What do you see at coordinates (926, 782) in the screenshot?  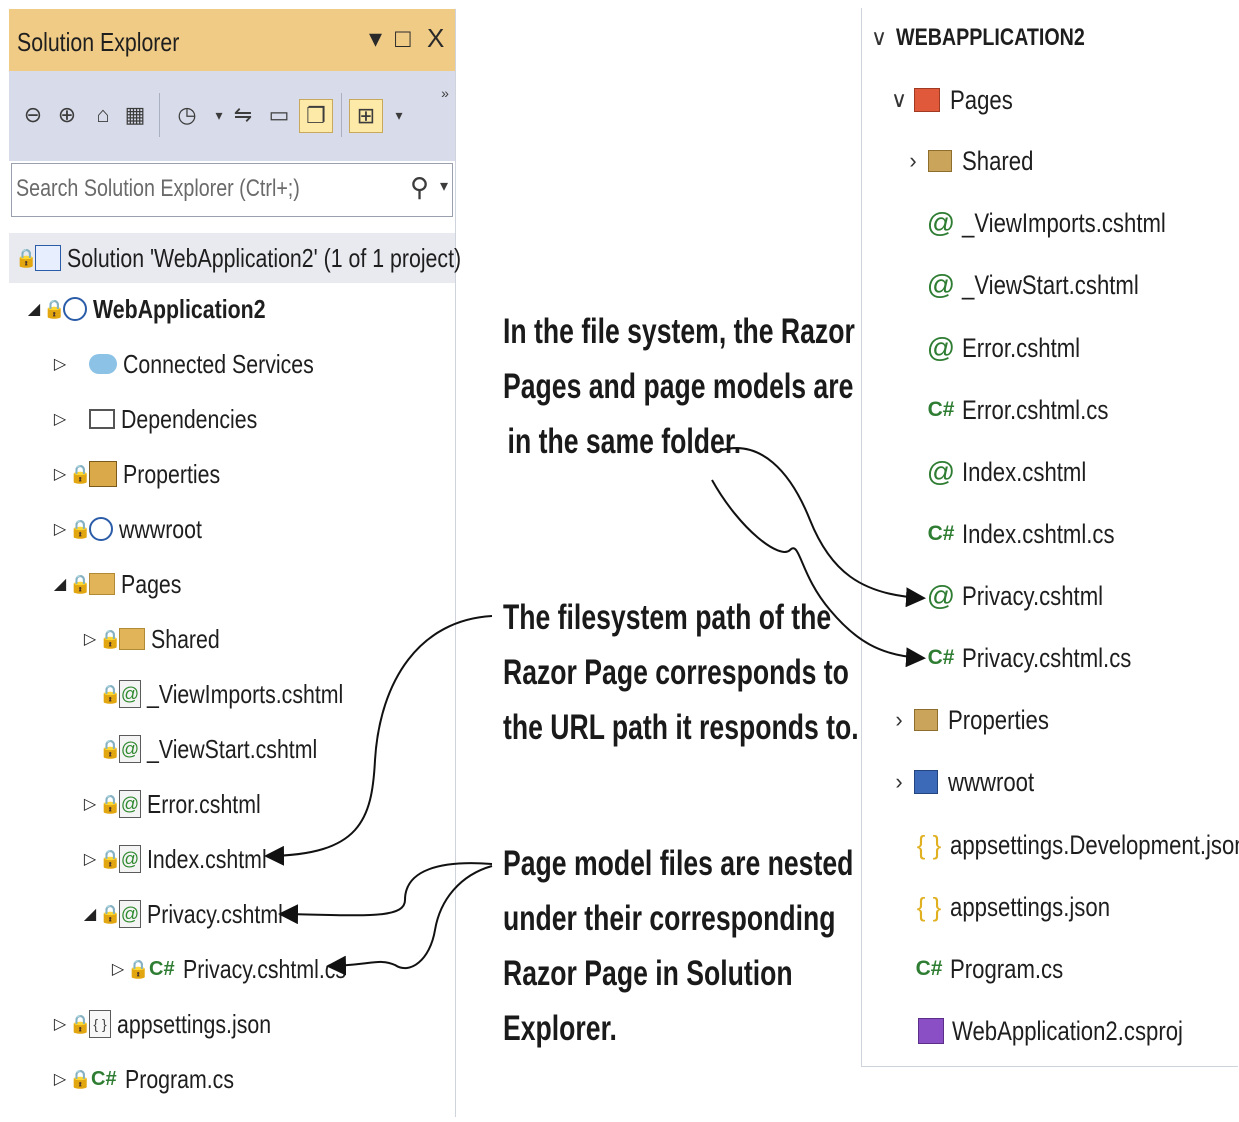 I see `wwwroot-folder-icon` at bounding box center [926, 782].